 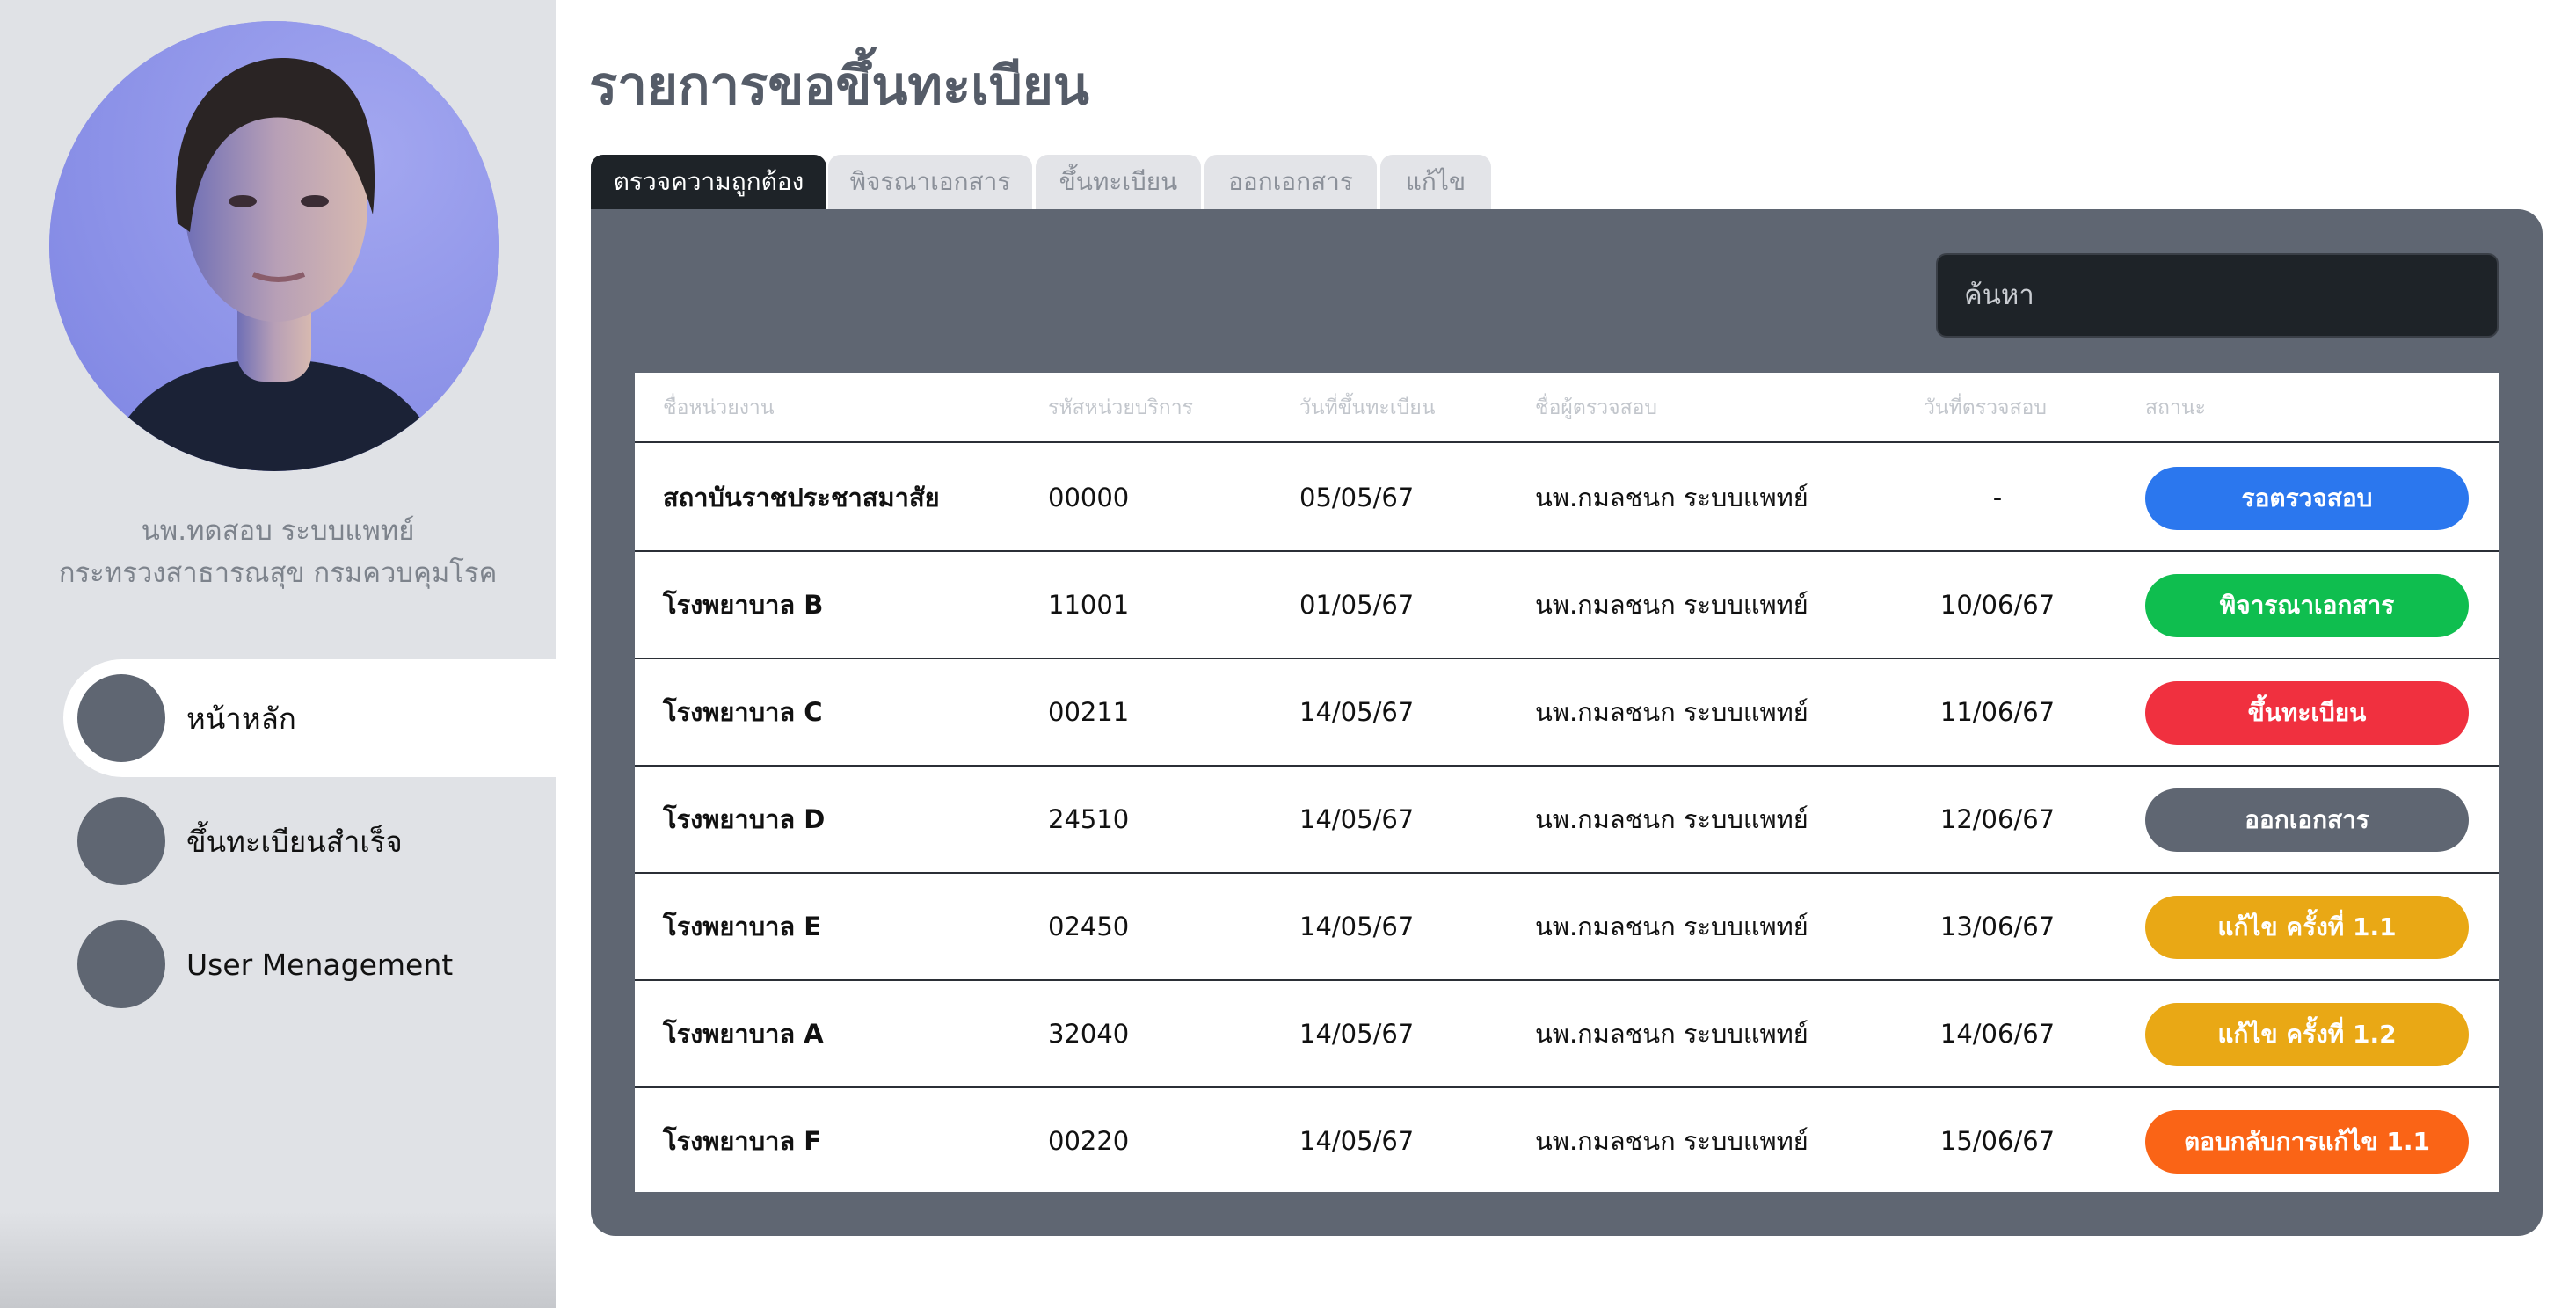 I want to click on tab-verify: ตรวจความถูกต้อง, so click(x=708, y=182).